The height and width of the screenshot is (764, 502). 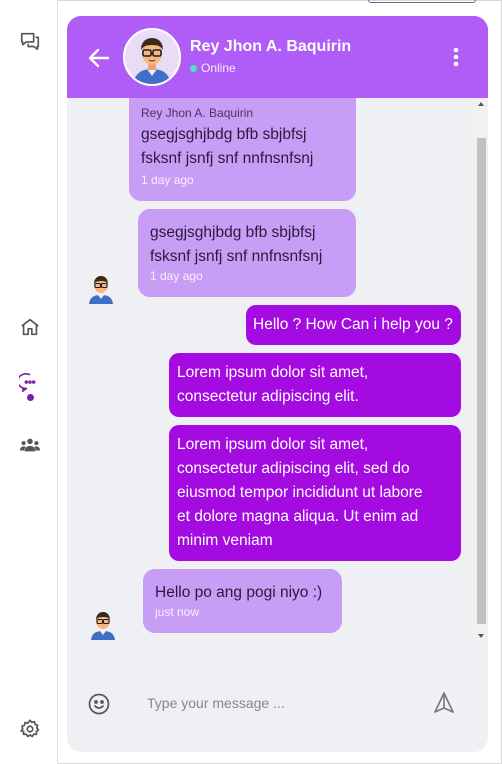 What do you see at coordinates (268, 396) in the screenshot?
I see `message-text-line: consectetur adipiscing elit.` at bounding box center [268, 396].